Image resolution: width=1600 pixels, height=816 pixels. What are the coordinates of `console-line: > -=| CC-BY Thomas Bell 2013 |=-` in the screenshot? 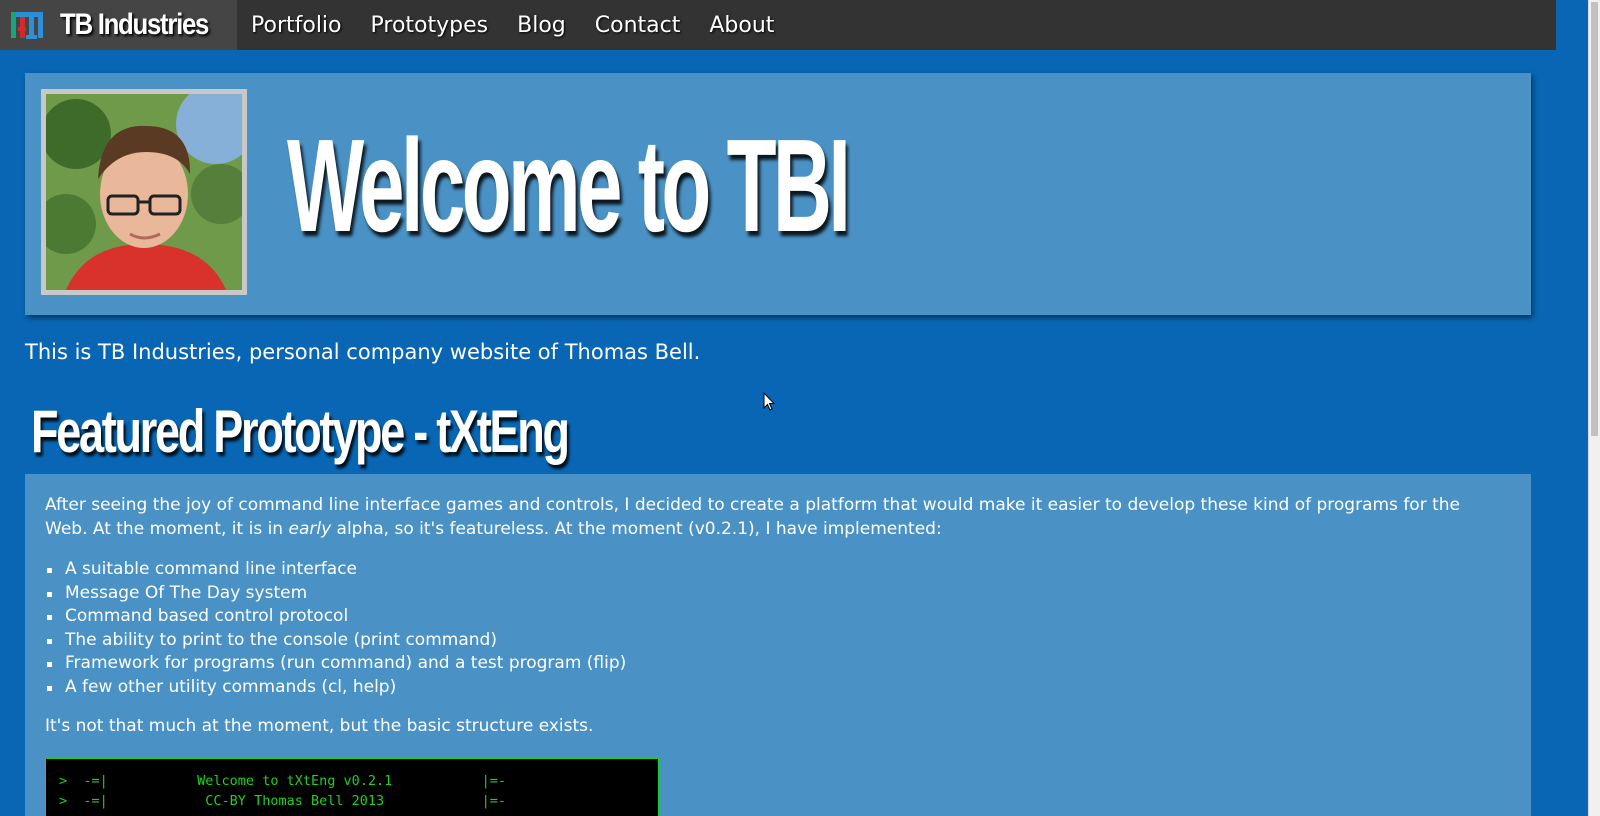 It's located at (283, 801).